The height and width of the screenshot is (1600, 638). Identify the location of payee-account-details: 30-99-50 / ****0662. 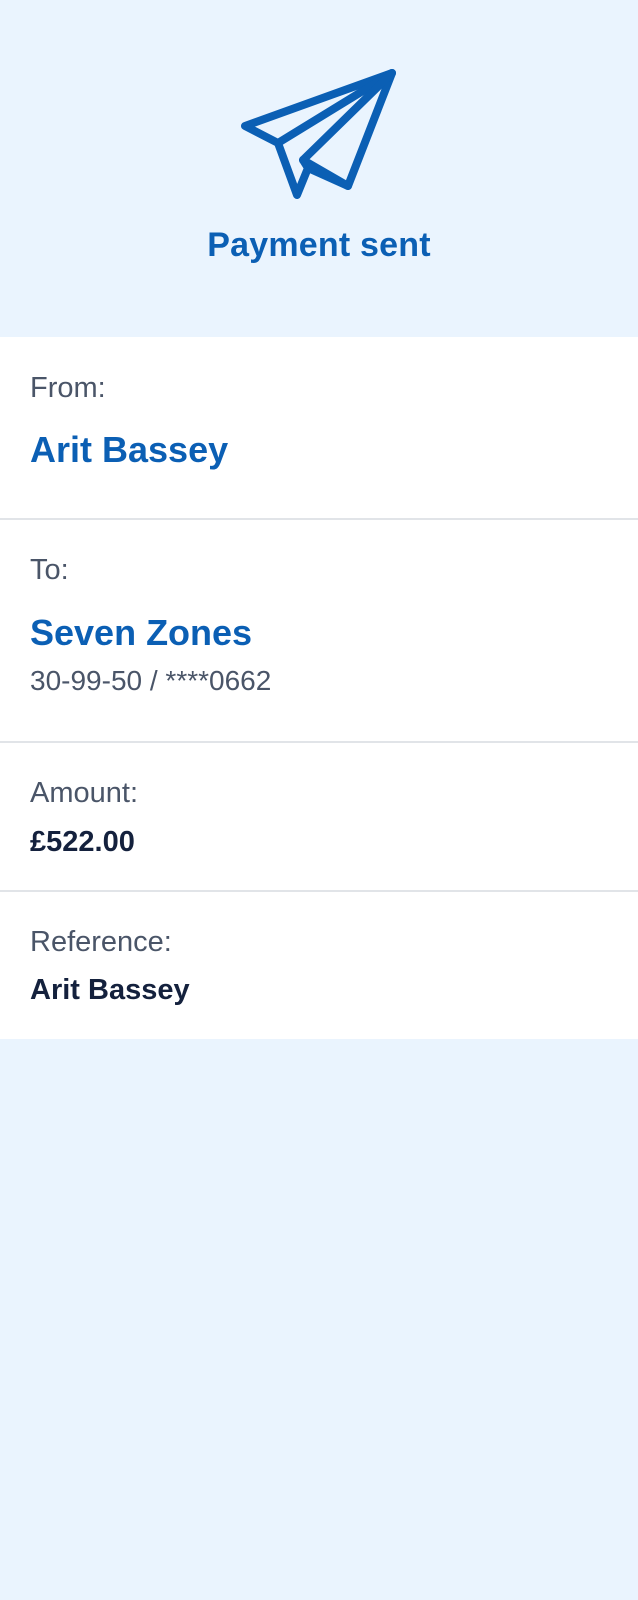
(151, 680).